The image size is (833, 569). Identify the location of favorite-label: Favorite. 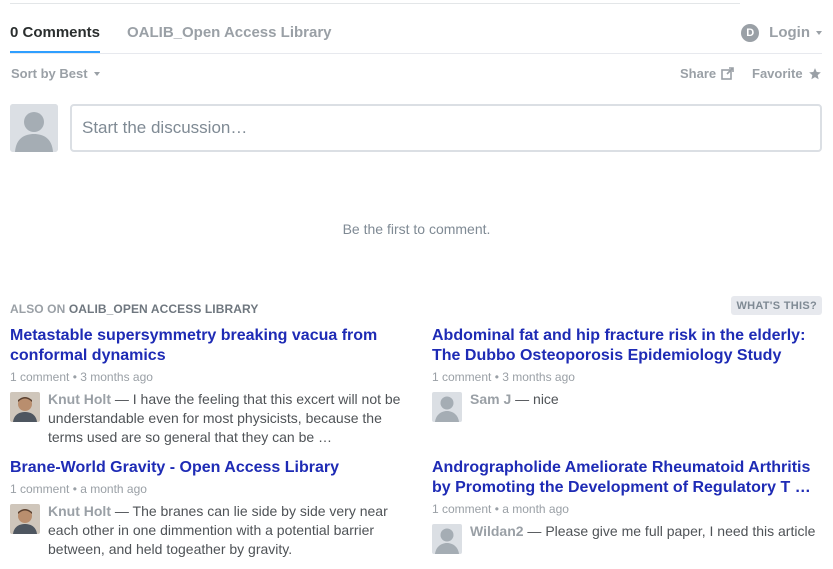
(777, 73).